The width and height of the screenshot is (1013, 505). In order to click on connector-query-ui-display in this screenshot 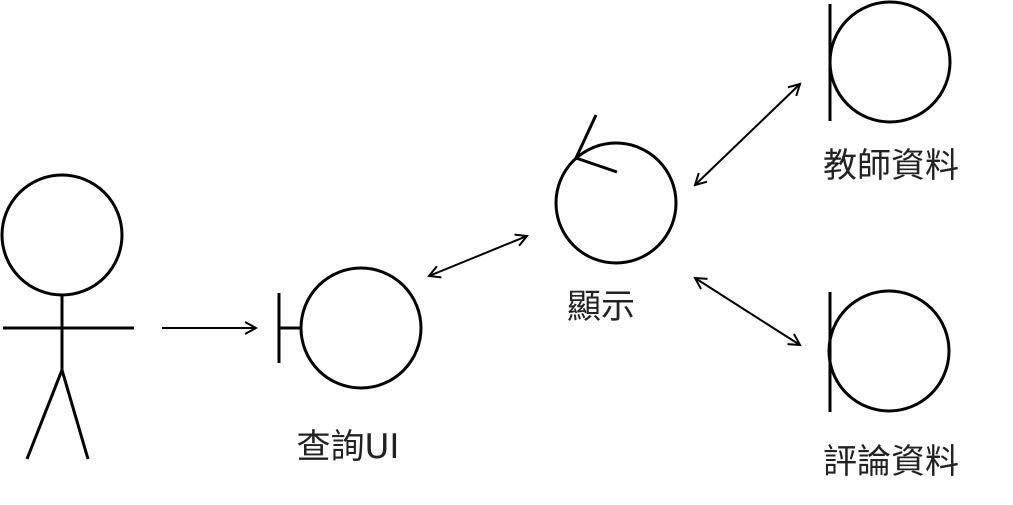, I will do `click(478, 256)`.